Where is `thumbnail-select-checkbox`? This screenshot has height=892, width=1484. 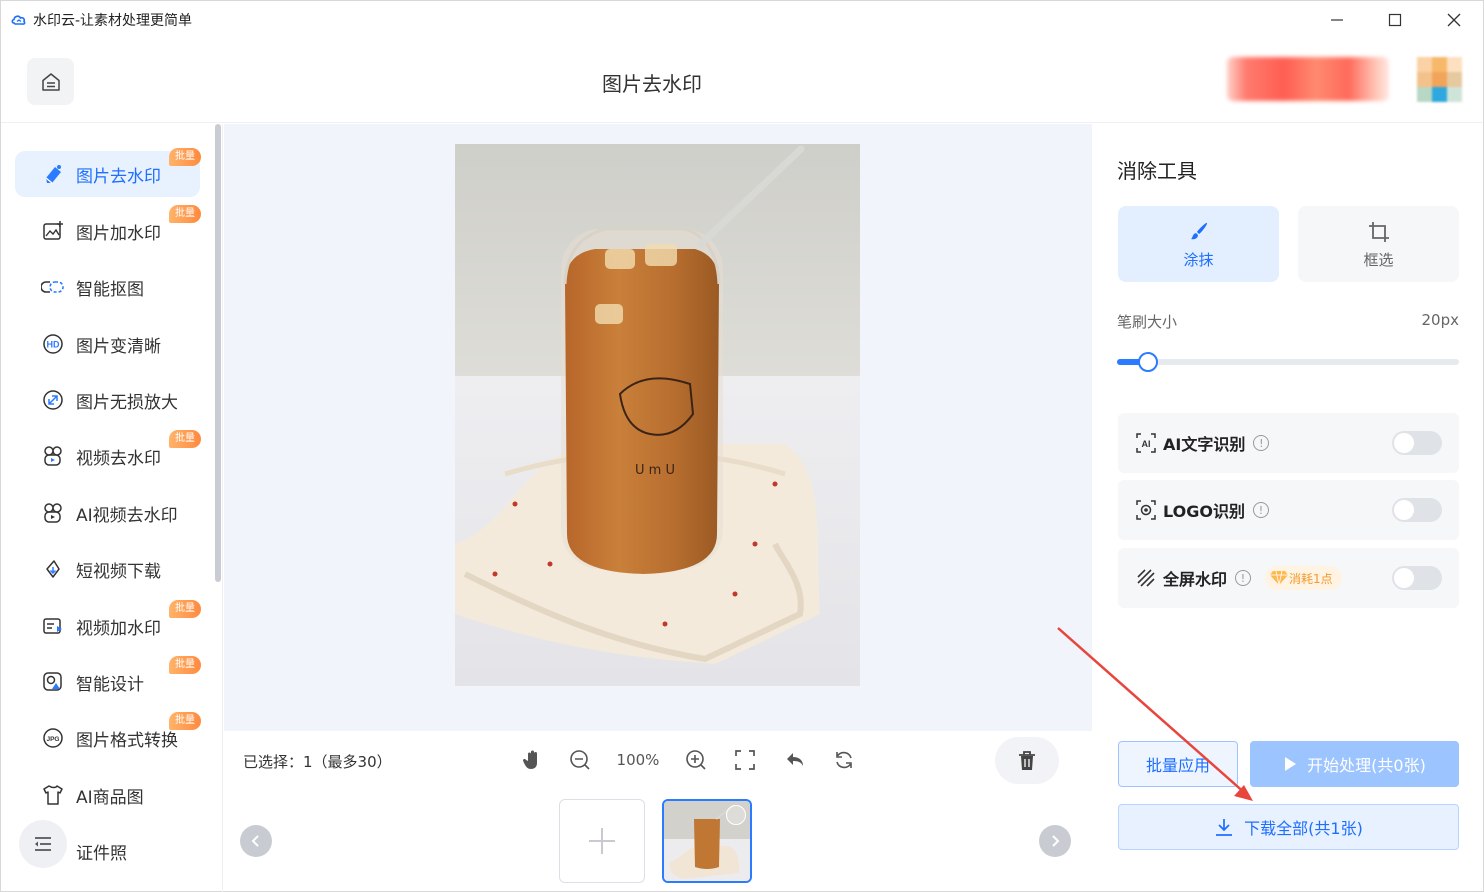
thumbnail-select-checkbox is located at coordinates (736, 815).